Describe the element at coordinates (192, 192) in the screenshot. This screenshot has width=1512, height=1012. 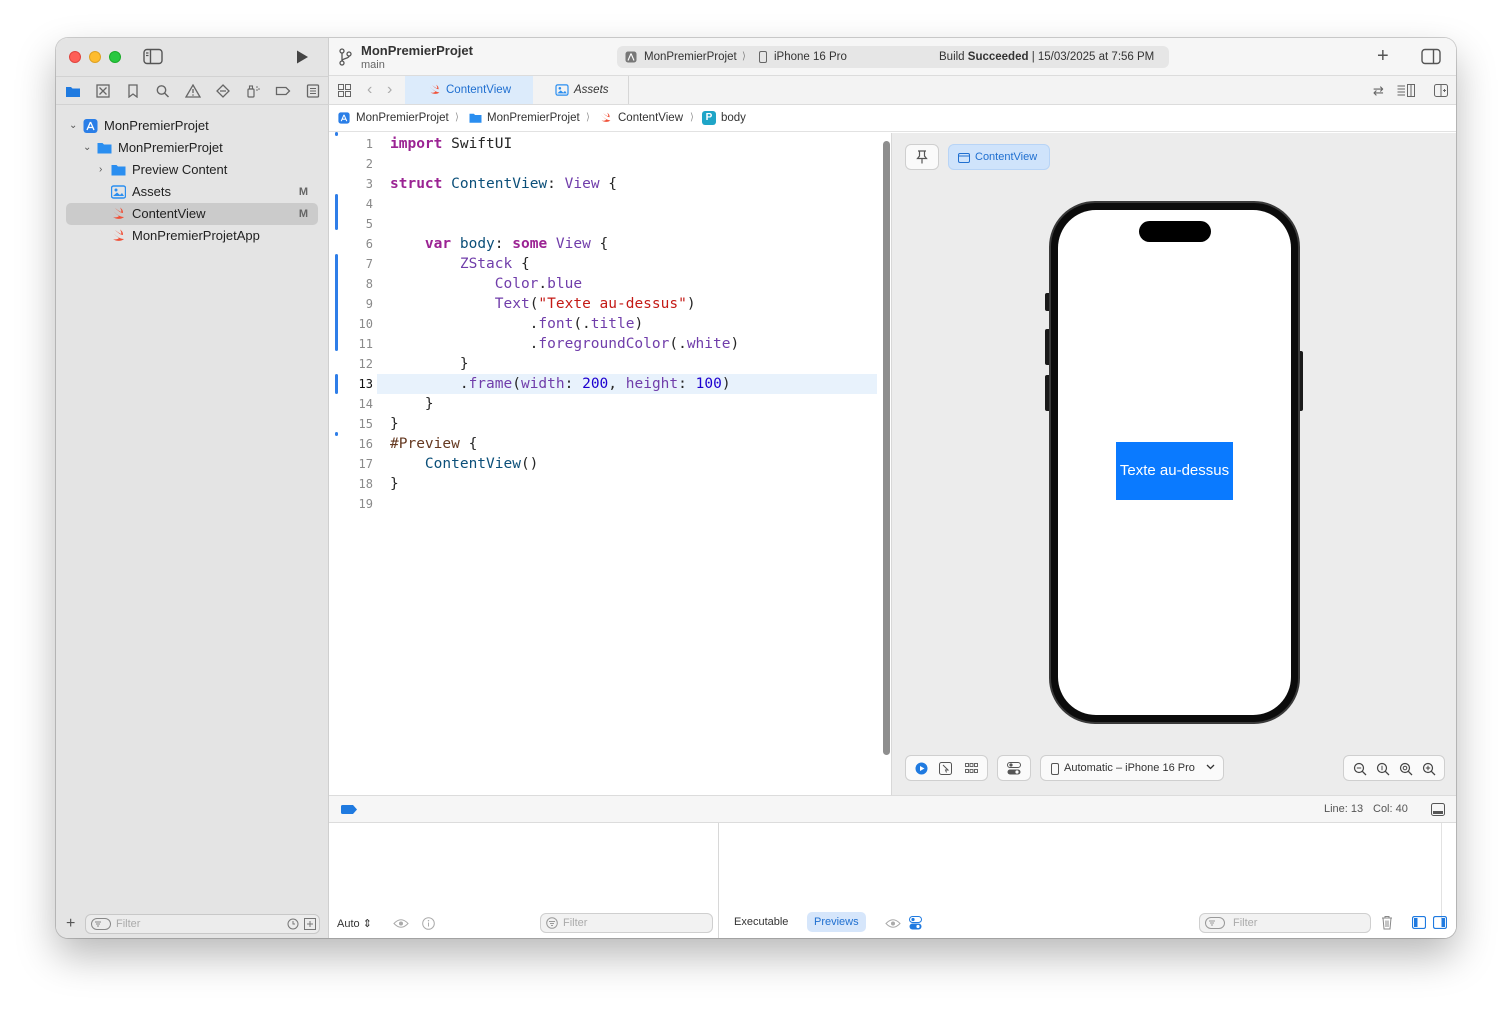
I see `tree-item-assets: Assets M` at that location.